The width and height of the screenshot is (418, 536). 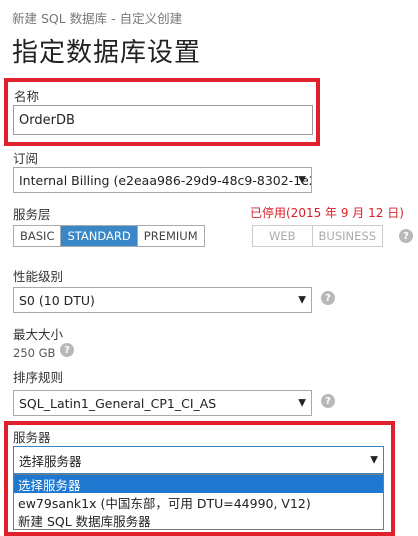 What do you see at coordinates (38, 236) in the screenshot?
I see `tier-basic-button: BASIC` at bounding box center [38, 236].